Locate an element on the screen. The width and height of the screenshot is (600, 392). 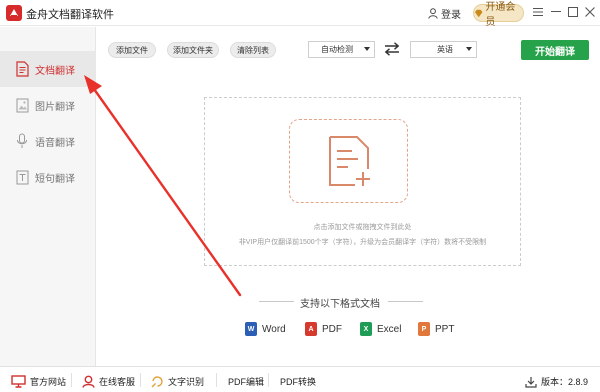
add-document-icon is located at coordinates (349, 161).